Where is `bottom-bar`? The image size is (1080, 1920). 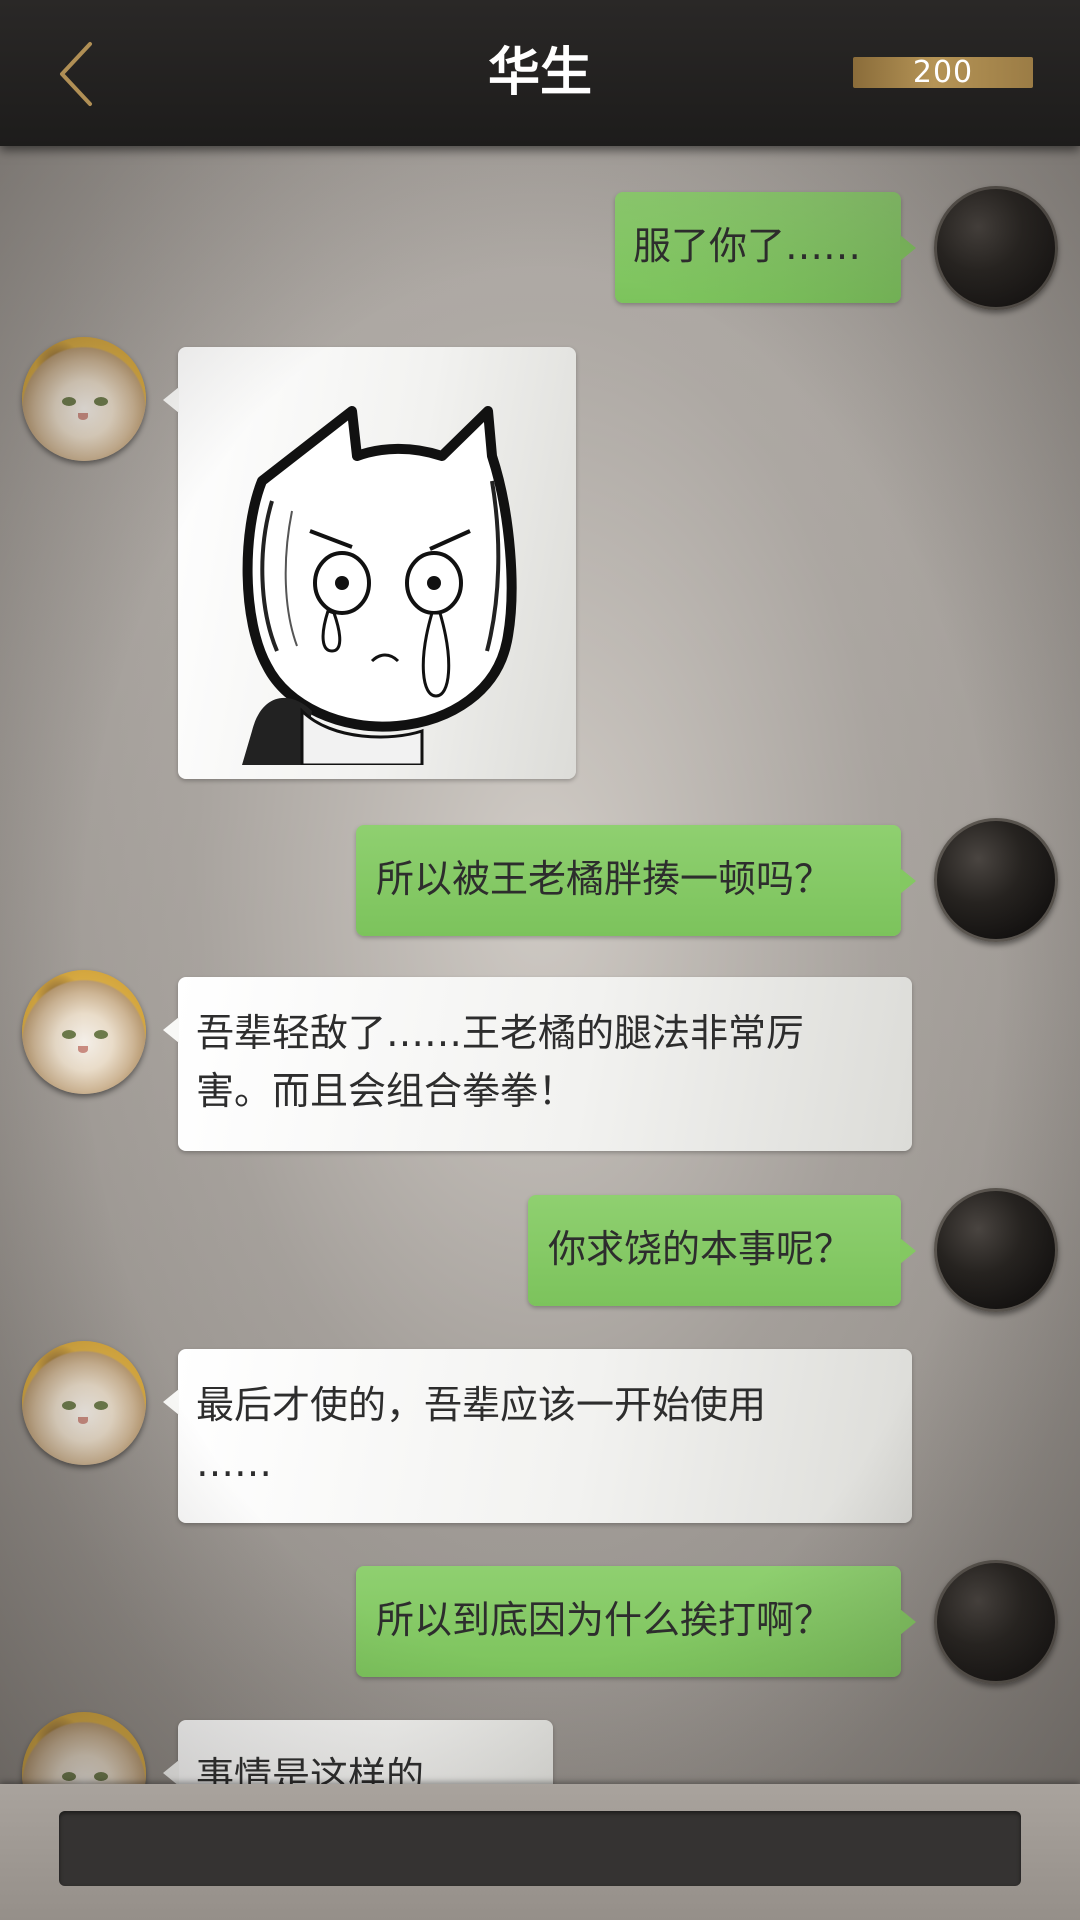 bottom-bar is located at coordinates (540, 1852).